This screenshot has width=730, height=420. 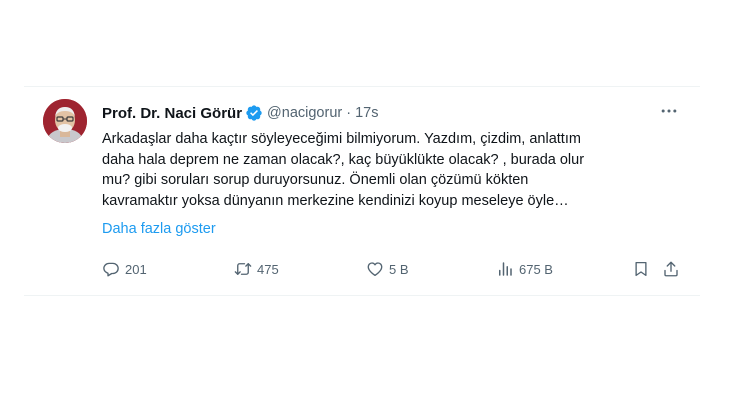 I want to click on retweet-button: 475, so click(x=256, y=269).